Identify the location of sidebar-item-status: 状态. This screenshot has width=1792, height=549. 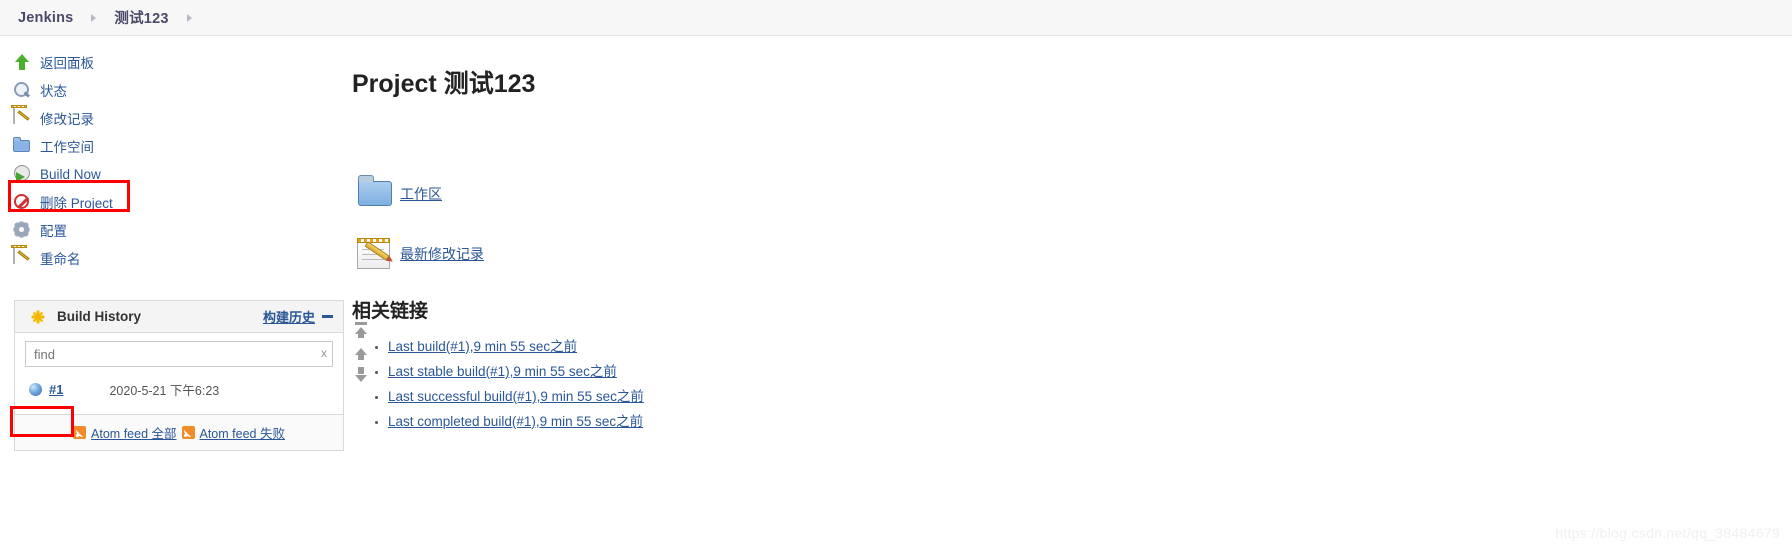
(170, 90).